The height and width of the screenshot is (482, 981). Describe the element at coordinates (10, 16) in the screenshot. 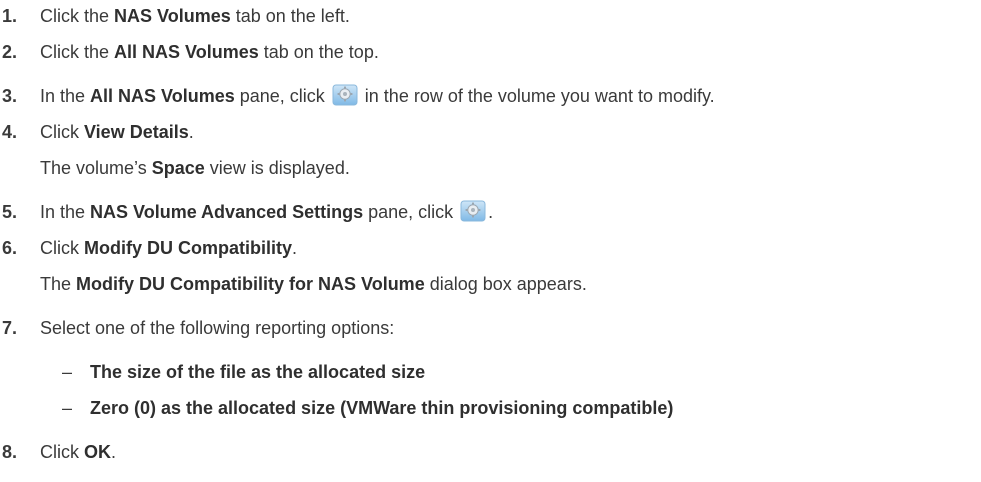

I see `step-number: 1.` at that location.